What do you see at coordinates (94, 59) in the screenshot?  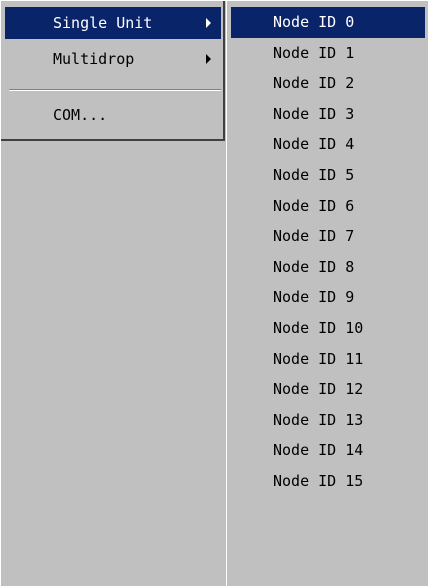 I see `menu-item-label: Multidrop` at bounding box center [94, 59].